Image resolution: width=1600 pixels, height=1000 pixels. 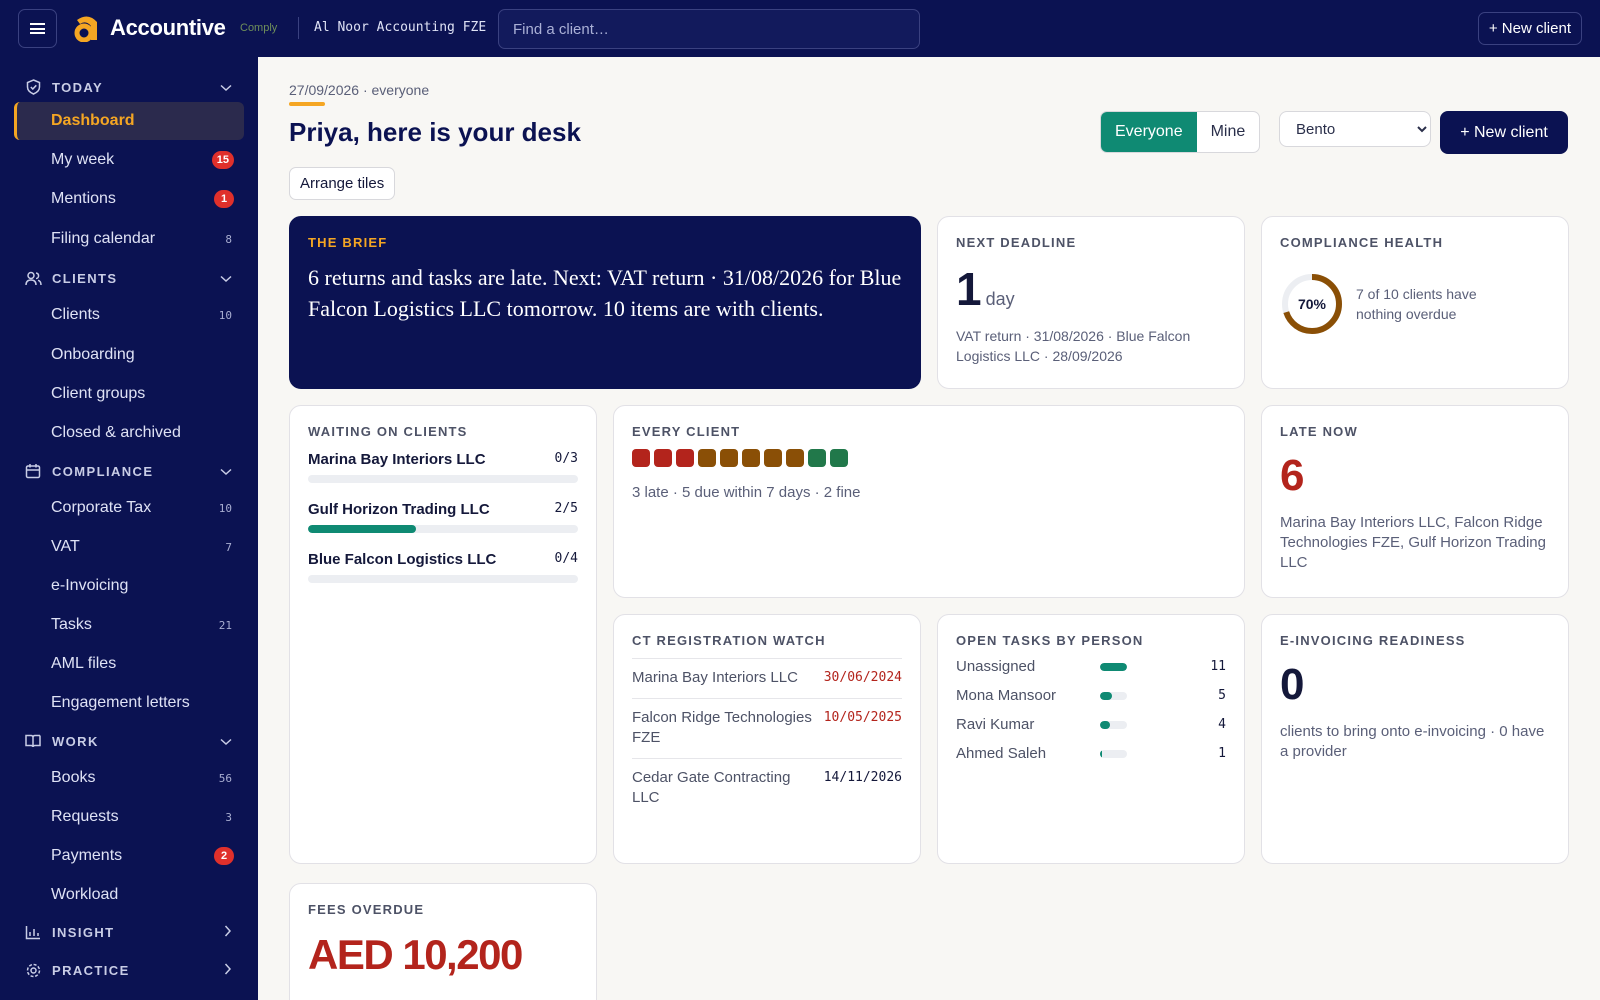 I want to click on ct-row: Falcon Ridge Technologies FZE 10/05/2025, so click(x=767, y=728).